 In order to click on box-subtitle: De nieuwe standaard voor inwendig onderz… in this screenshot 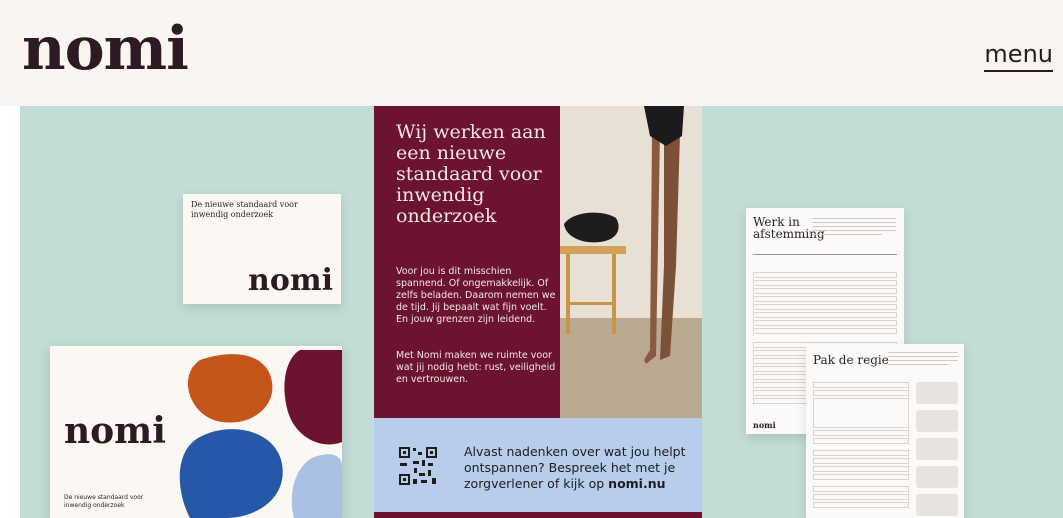, I will do `click(104, 501)`.